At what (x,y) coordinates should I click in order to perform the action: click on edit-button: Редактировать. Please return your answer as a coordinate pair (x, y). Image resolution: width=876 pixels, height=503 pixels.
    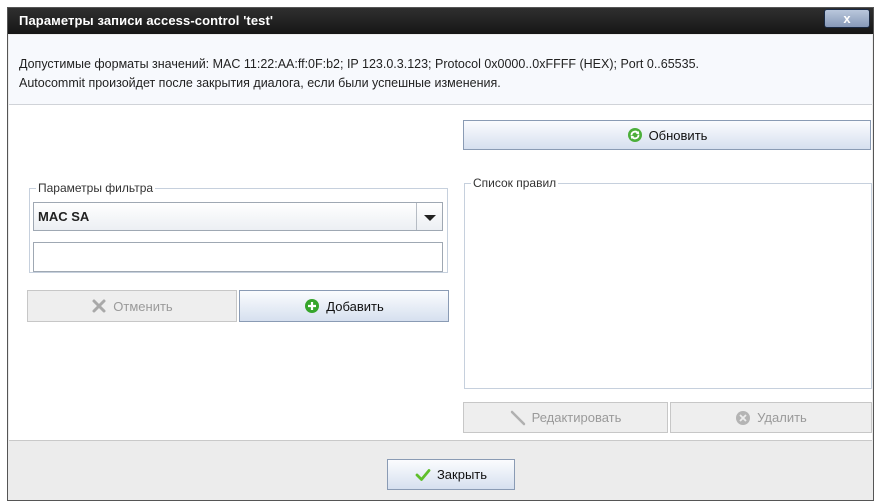
    Looking at the image, I should click on (565, 417).